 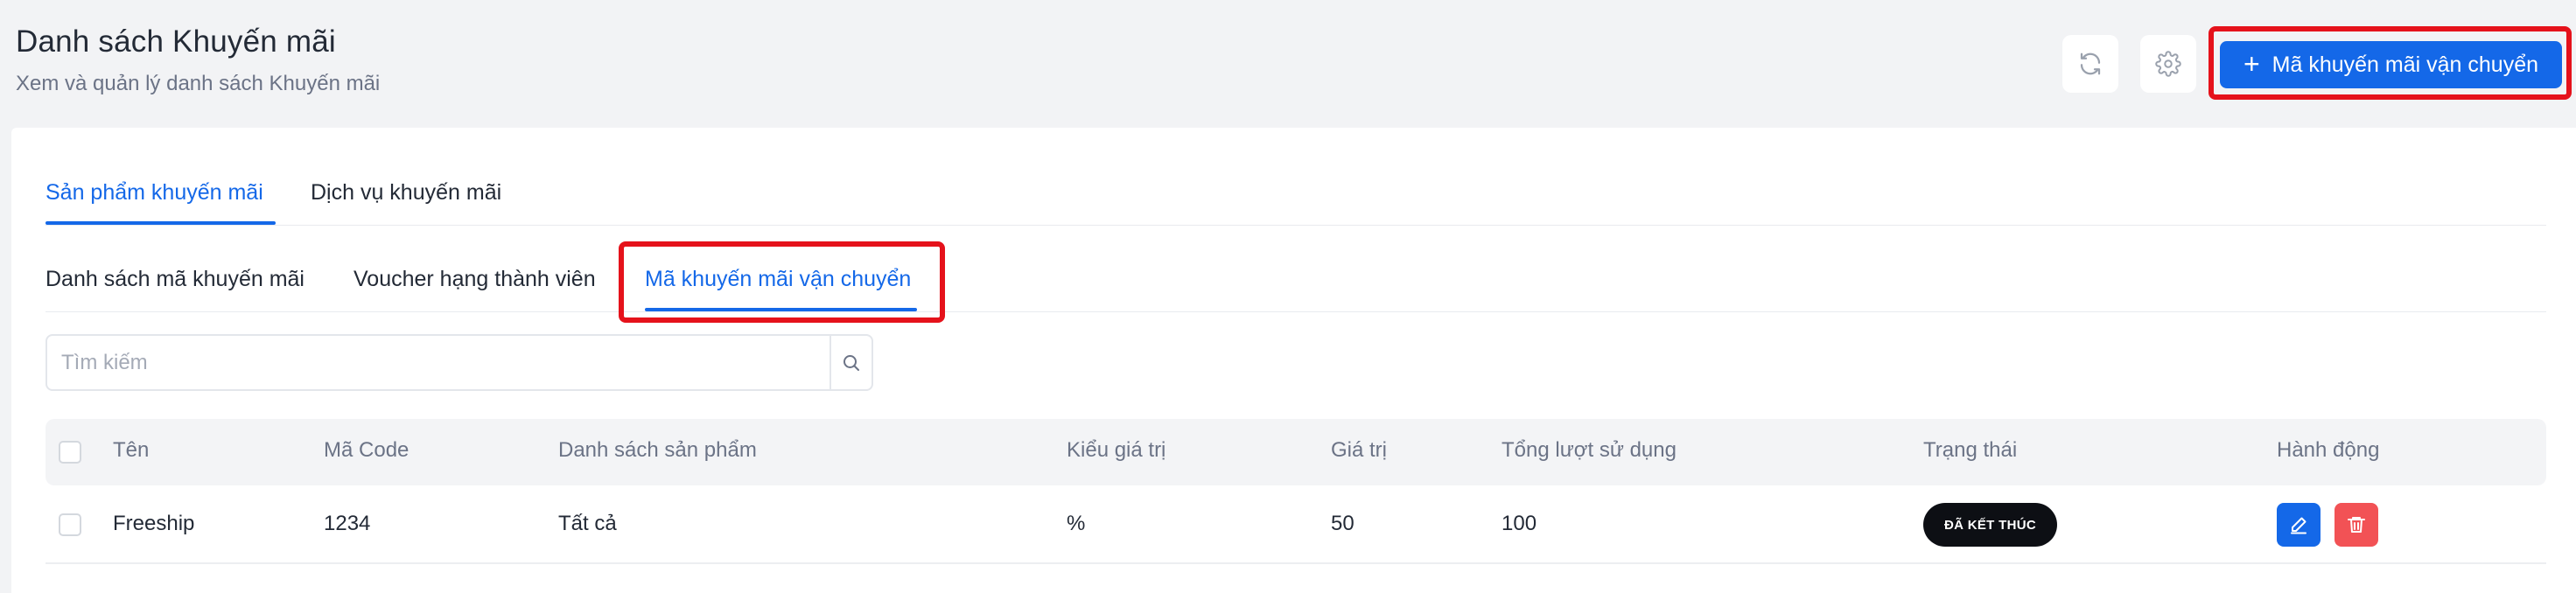 I want to click on search-icon, so click(x=851, y=362).